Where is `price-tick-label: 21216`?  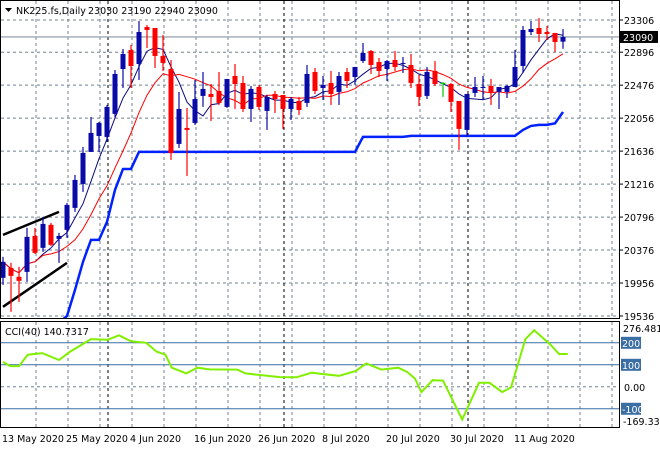 price-tick-label: 21216 is located at coordinates (639, 185).